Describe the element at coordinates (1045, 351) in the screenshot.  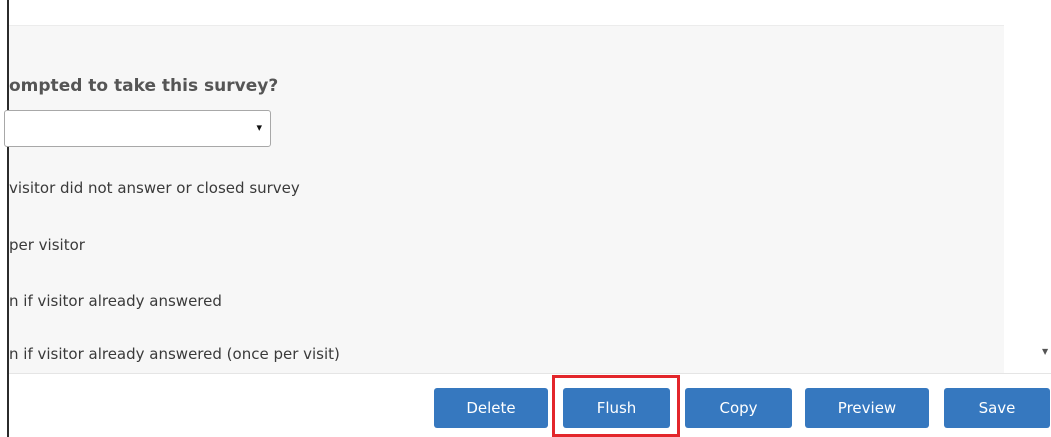
I see `scroll-down-arrow-icon: ▼` at that location.